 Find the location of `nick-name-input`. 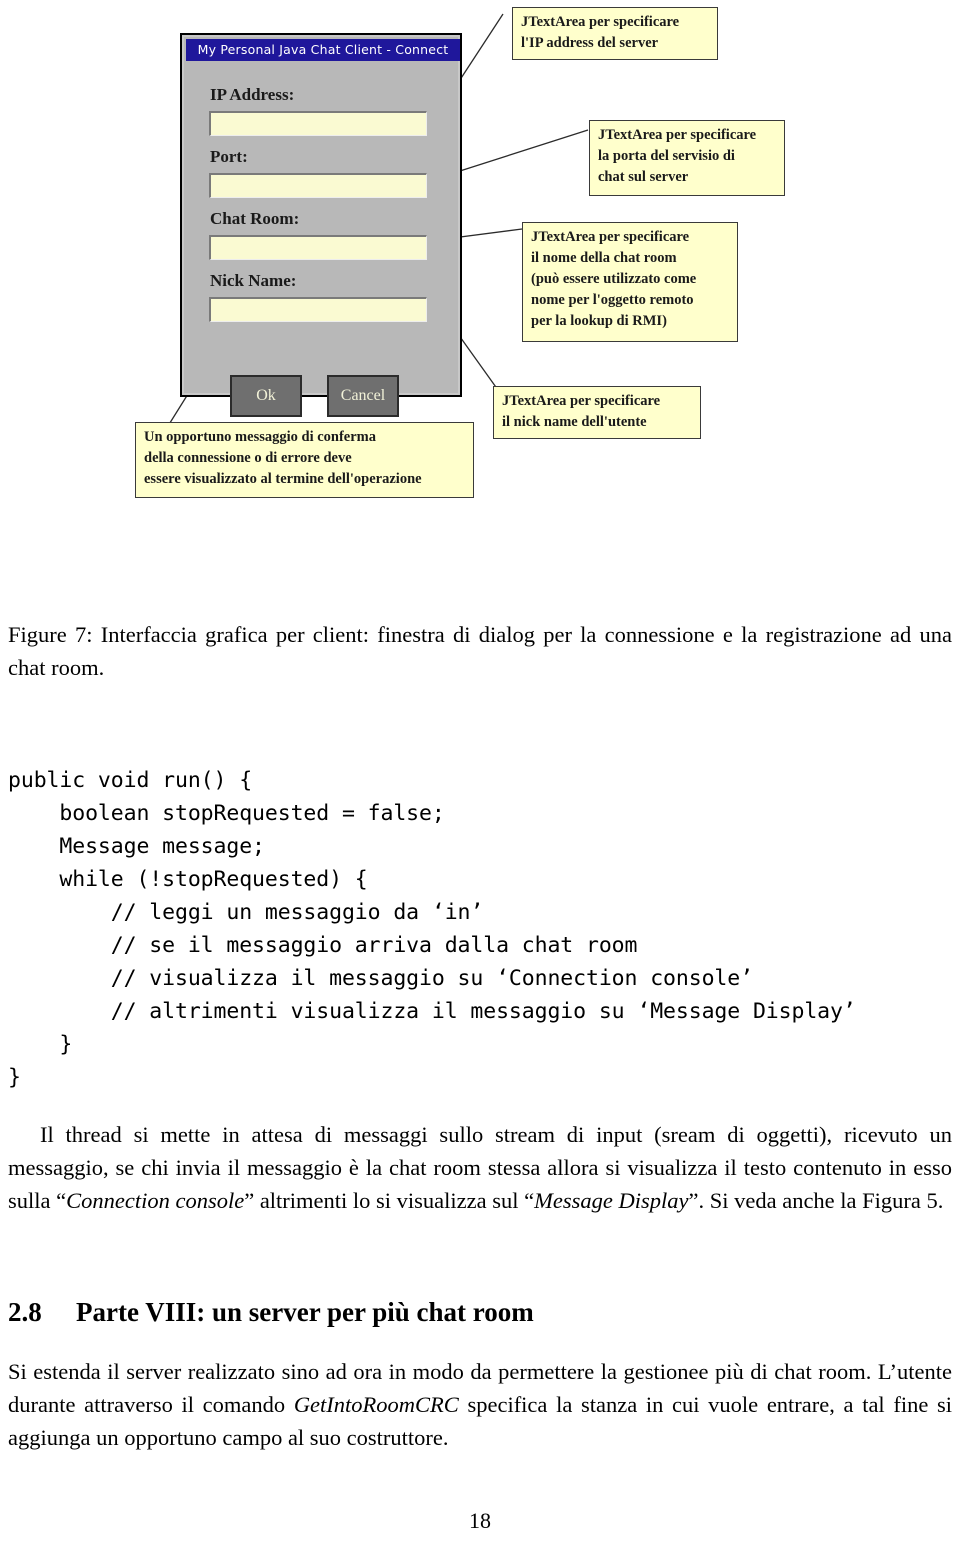

nick-name-input is located at coordinates (318, 309).